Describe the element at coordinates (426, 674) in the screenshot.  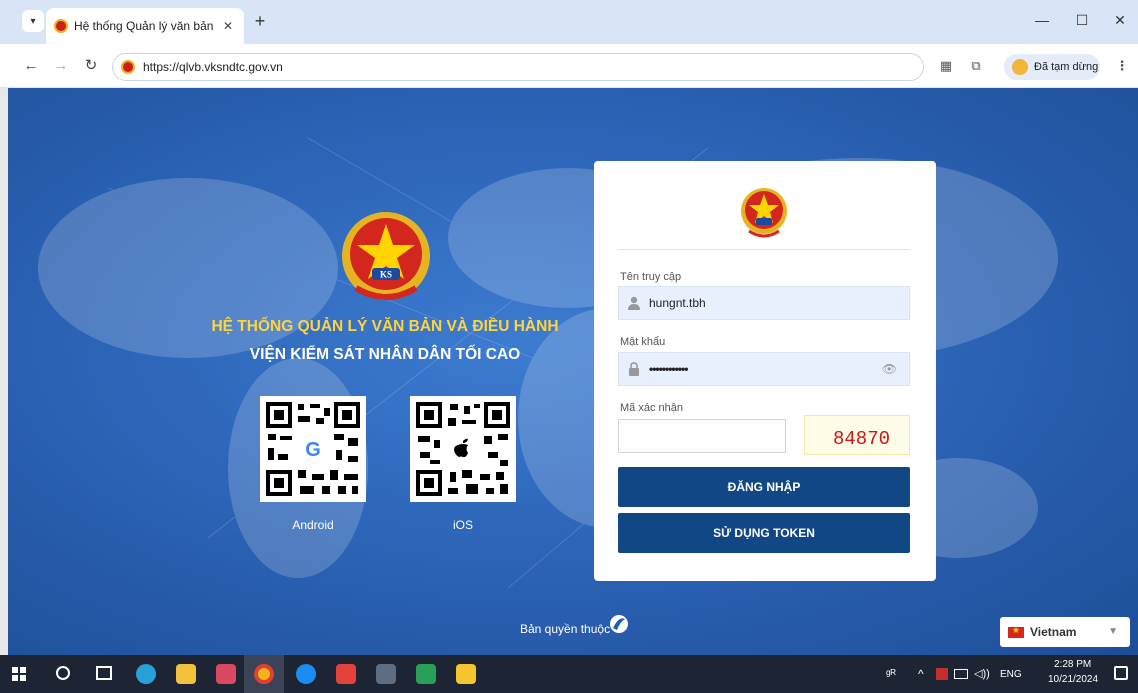
I see `excel-app-icon` at that location.